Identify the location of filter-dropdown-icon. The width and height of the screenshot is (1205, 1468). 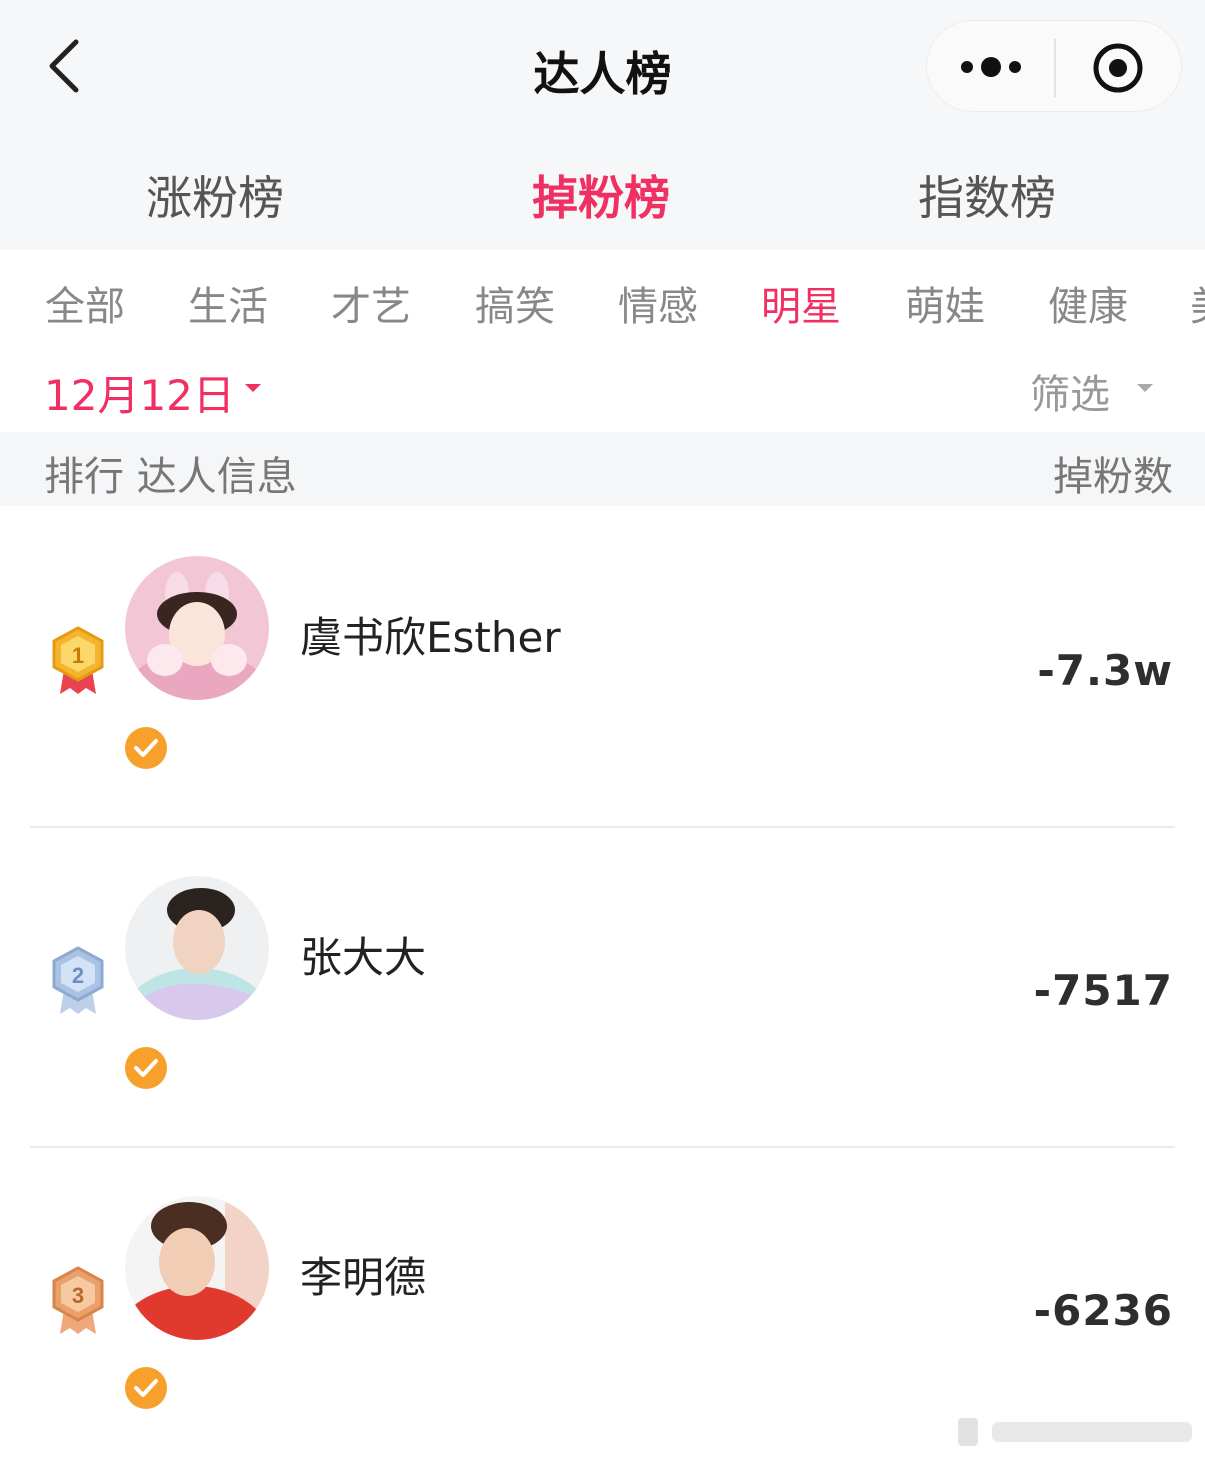
(1145, 388).